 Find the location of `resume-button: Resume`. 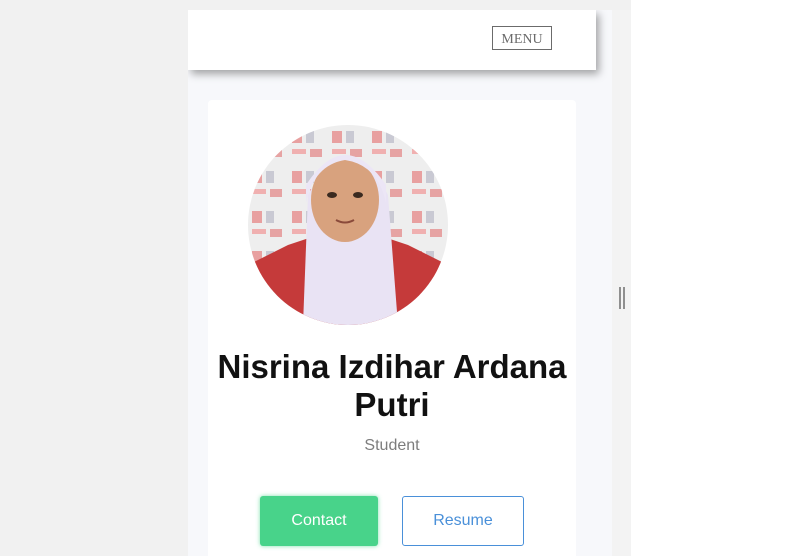

resume-button: Resume is located at coordinates (463, 521).